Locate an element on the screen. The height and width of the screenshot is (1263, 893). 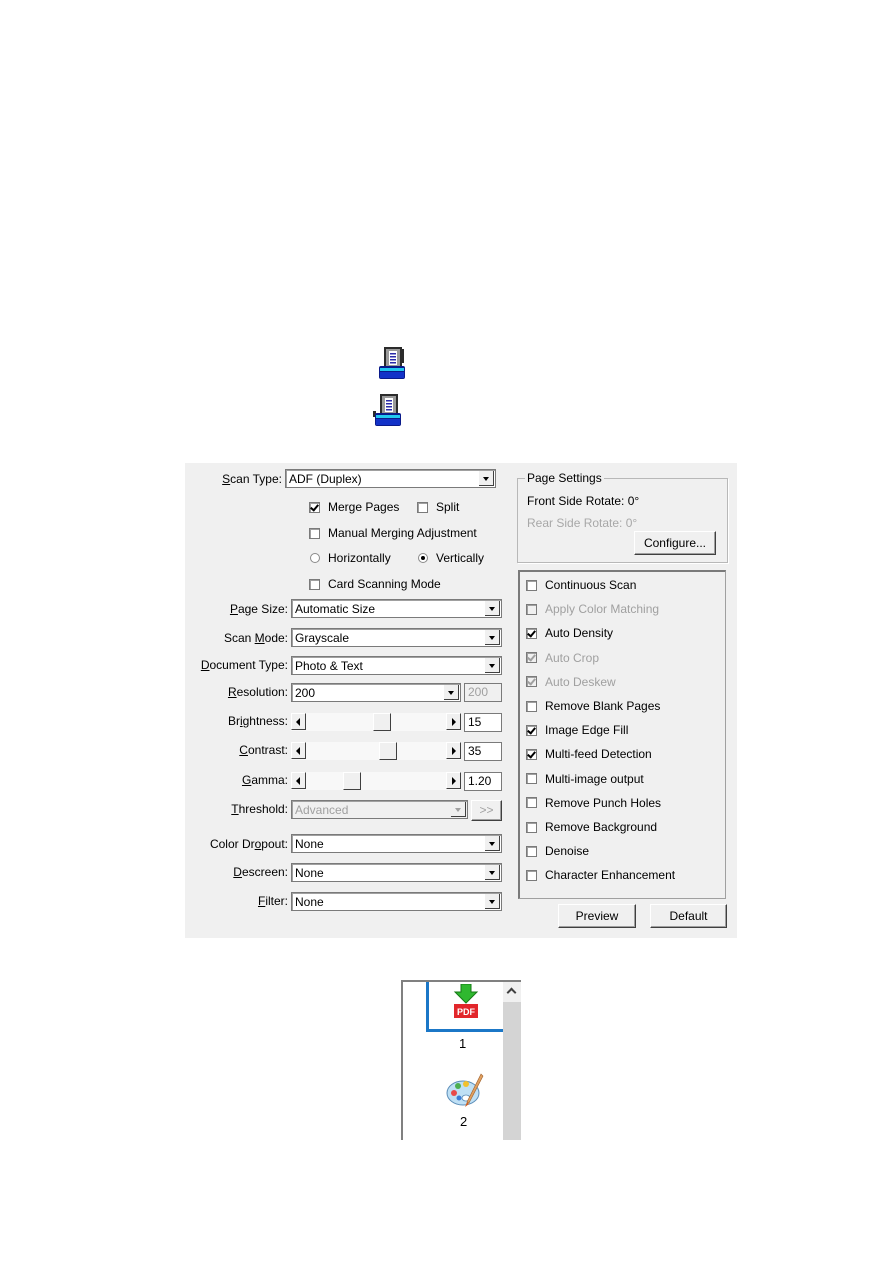
option-label: Multi-feed Detection is located at coordinates (598, 754).